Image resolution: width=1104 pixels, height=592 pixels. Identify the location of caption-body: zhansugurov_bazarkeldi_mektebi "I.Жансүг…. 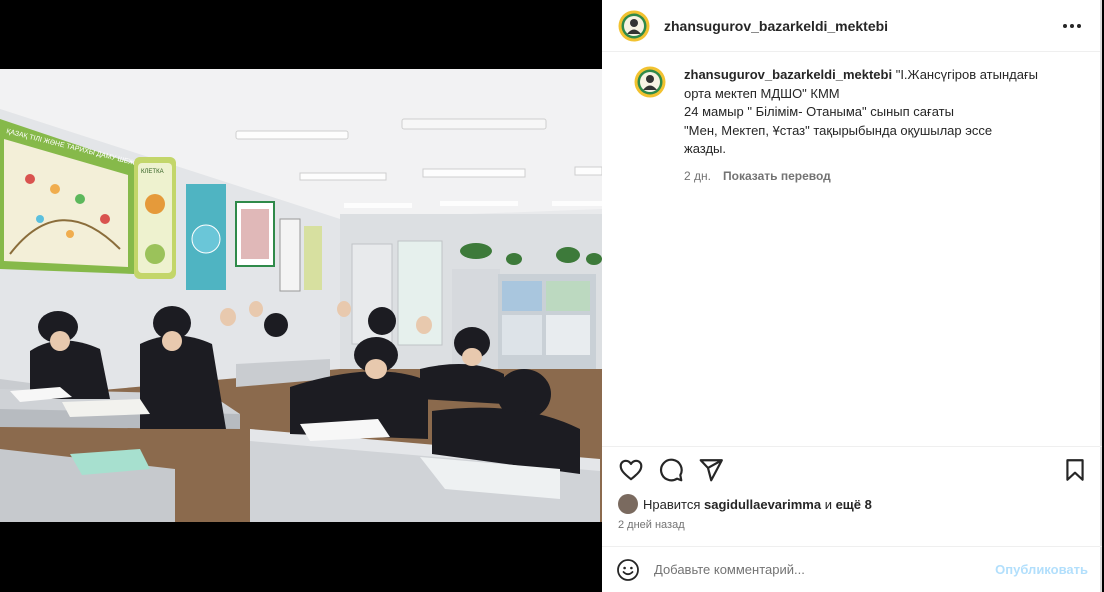
(861, 125).